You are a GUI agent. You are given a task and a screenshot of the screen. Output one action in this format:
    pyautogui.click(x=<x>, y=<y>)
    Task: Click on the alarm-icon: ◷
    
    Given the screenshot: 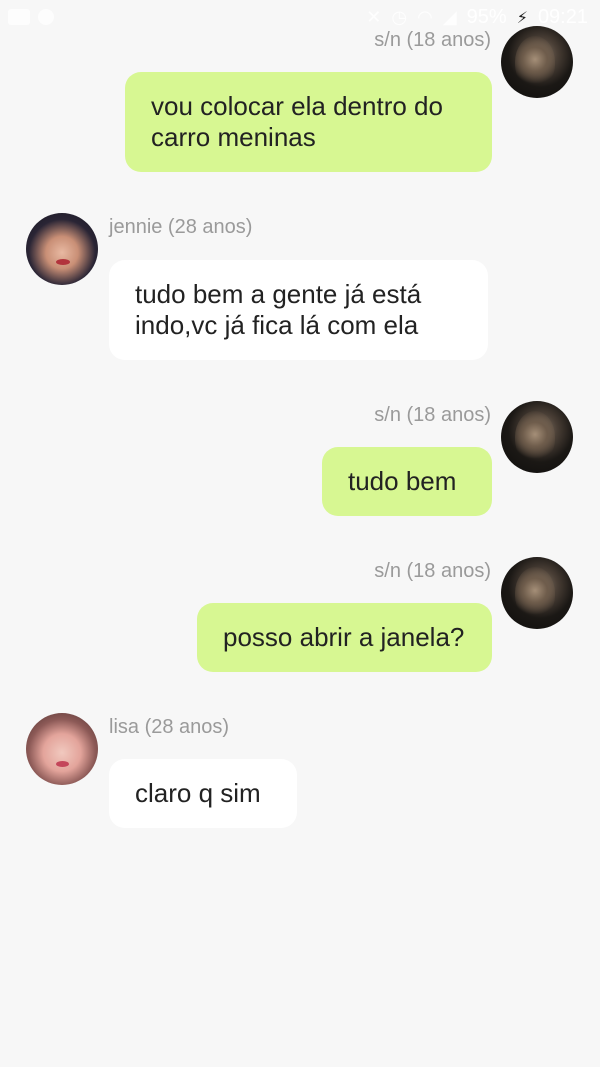 What is the action you would take?
    pyautogui.click(x=399, y=17)
    